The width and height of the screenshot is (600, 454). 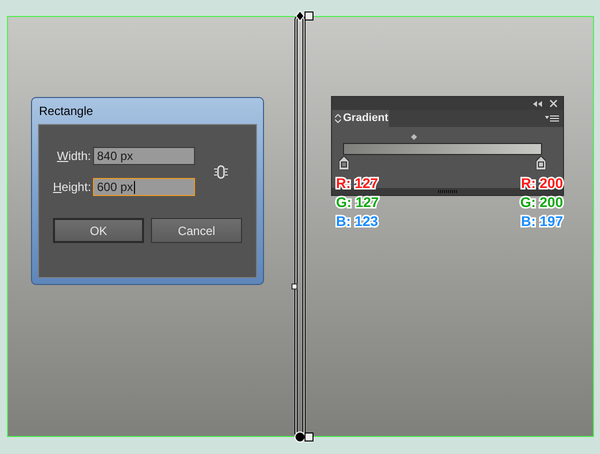 I want to click on panel-tab: Gradient, so click(x=360, y=118).